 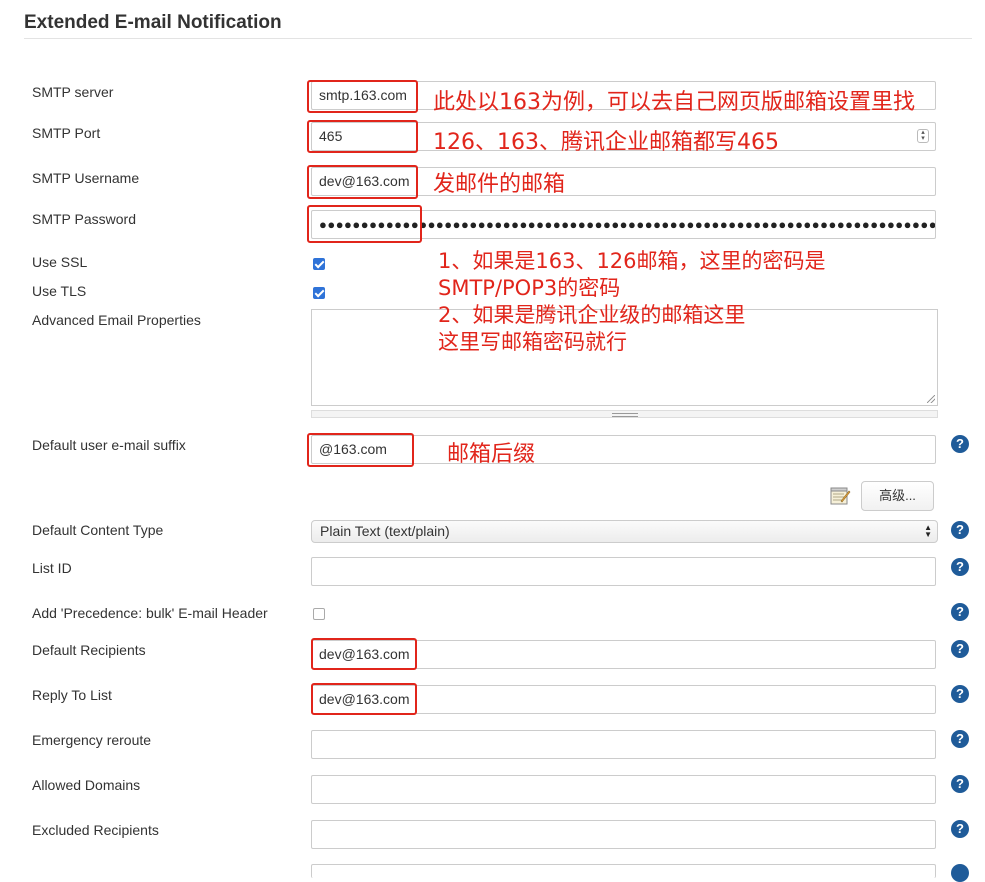 I want to click on use-ssl-label: Use SSL, so click(x=60, y=262).